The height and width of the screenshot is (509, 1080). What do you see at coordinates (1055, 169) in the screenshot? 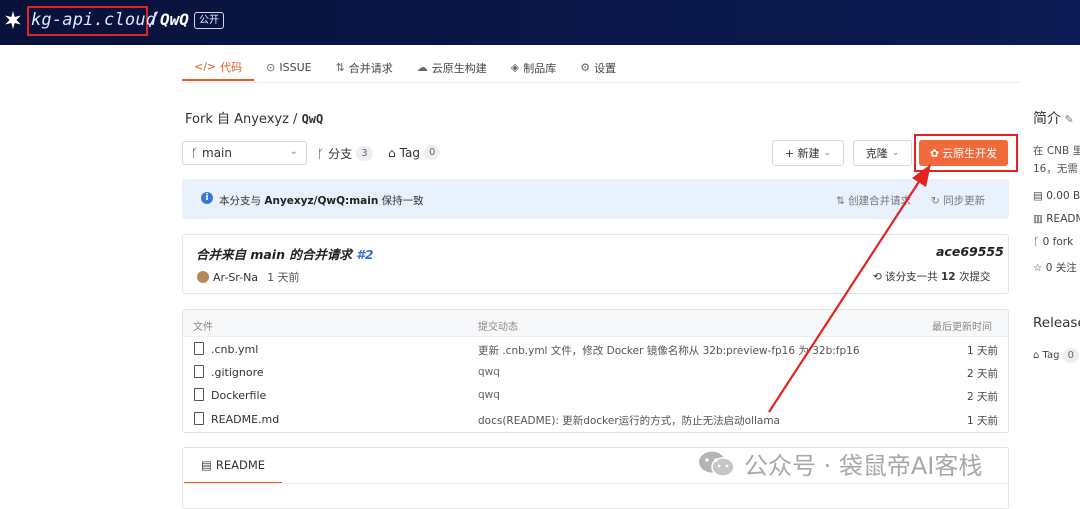
I see `sidebar-description-cont: 16，无需` at bounding box center [1055, 169].